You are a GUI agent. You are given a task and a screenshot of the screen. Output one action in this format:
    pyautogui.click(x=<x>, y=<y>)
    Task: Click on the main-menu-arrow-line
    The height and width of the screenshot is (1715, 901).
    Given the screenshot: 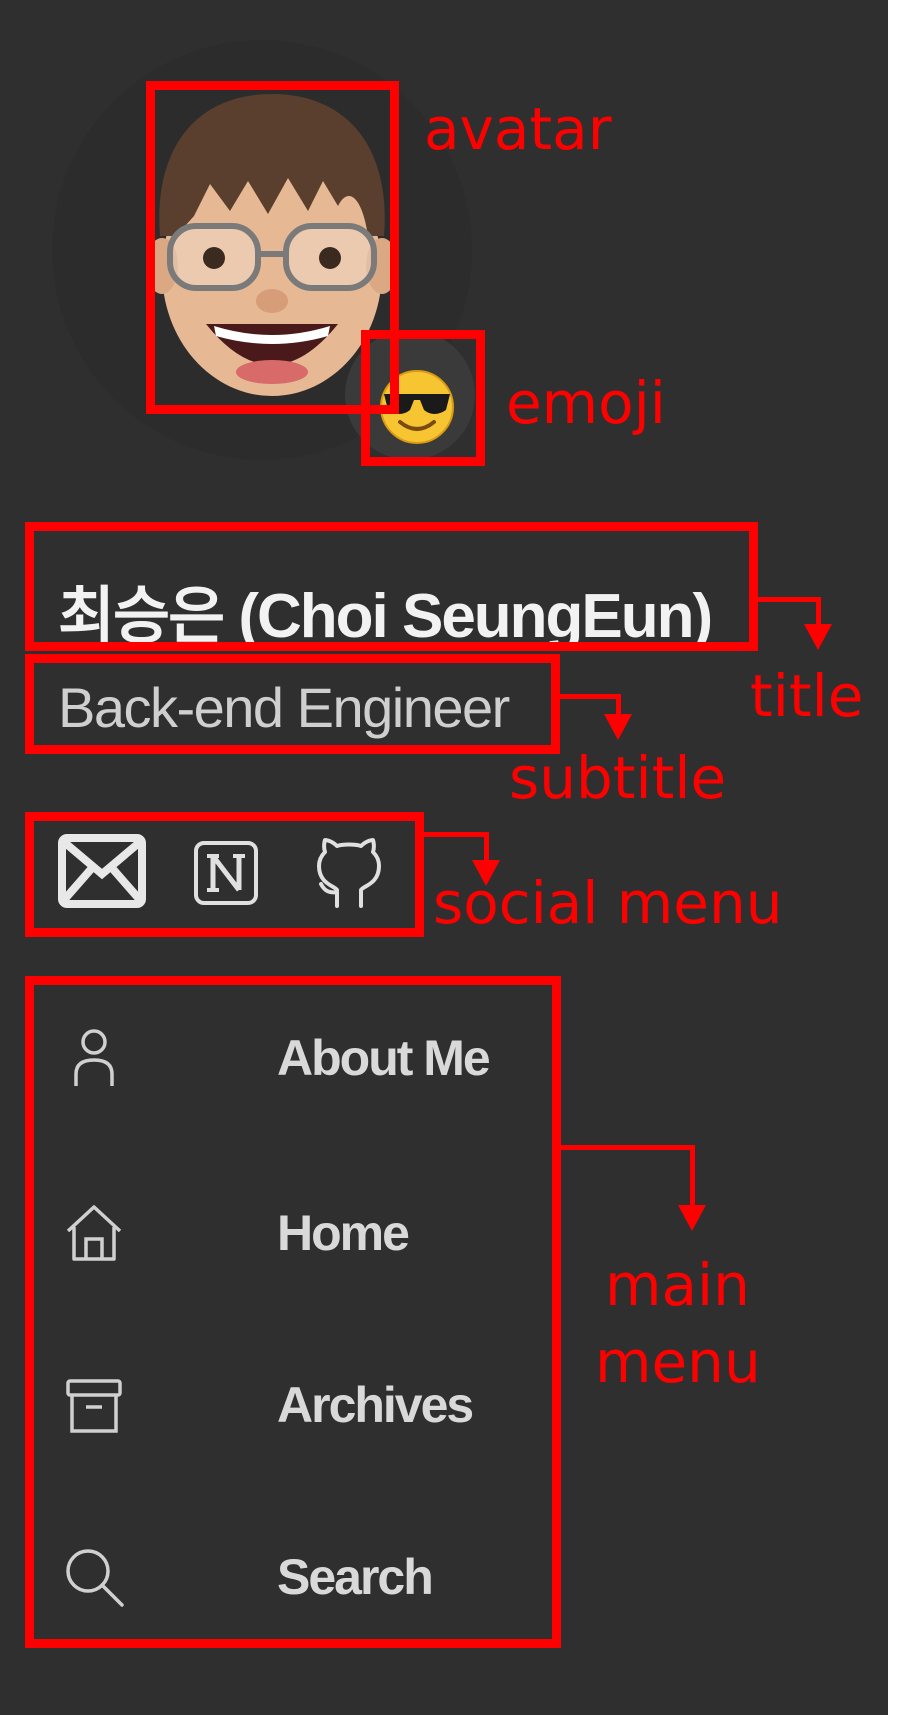 What is the action you would take?
    pyautogui.click(x=628, y=1147)
    